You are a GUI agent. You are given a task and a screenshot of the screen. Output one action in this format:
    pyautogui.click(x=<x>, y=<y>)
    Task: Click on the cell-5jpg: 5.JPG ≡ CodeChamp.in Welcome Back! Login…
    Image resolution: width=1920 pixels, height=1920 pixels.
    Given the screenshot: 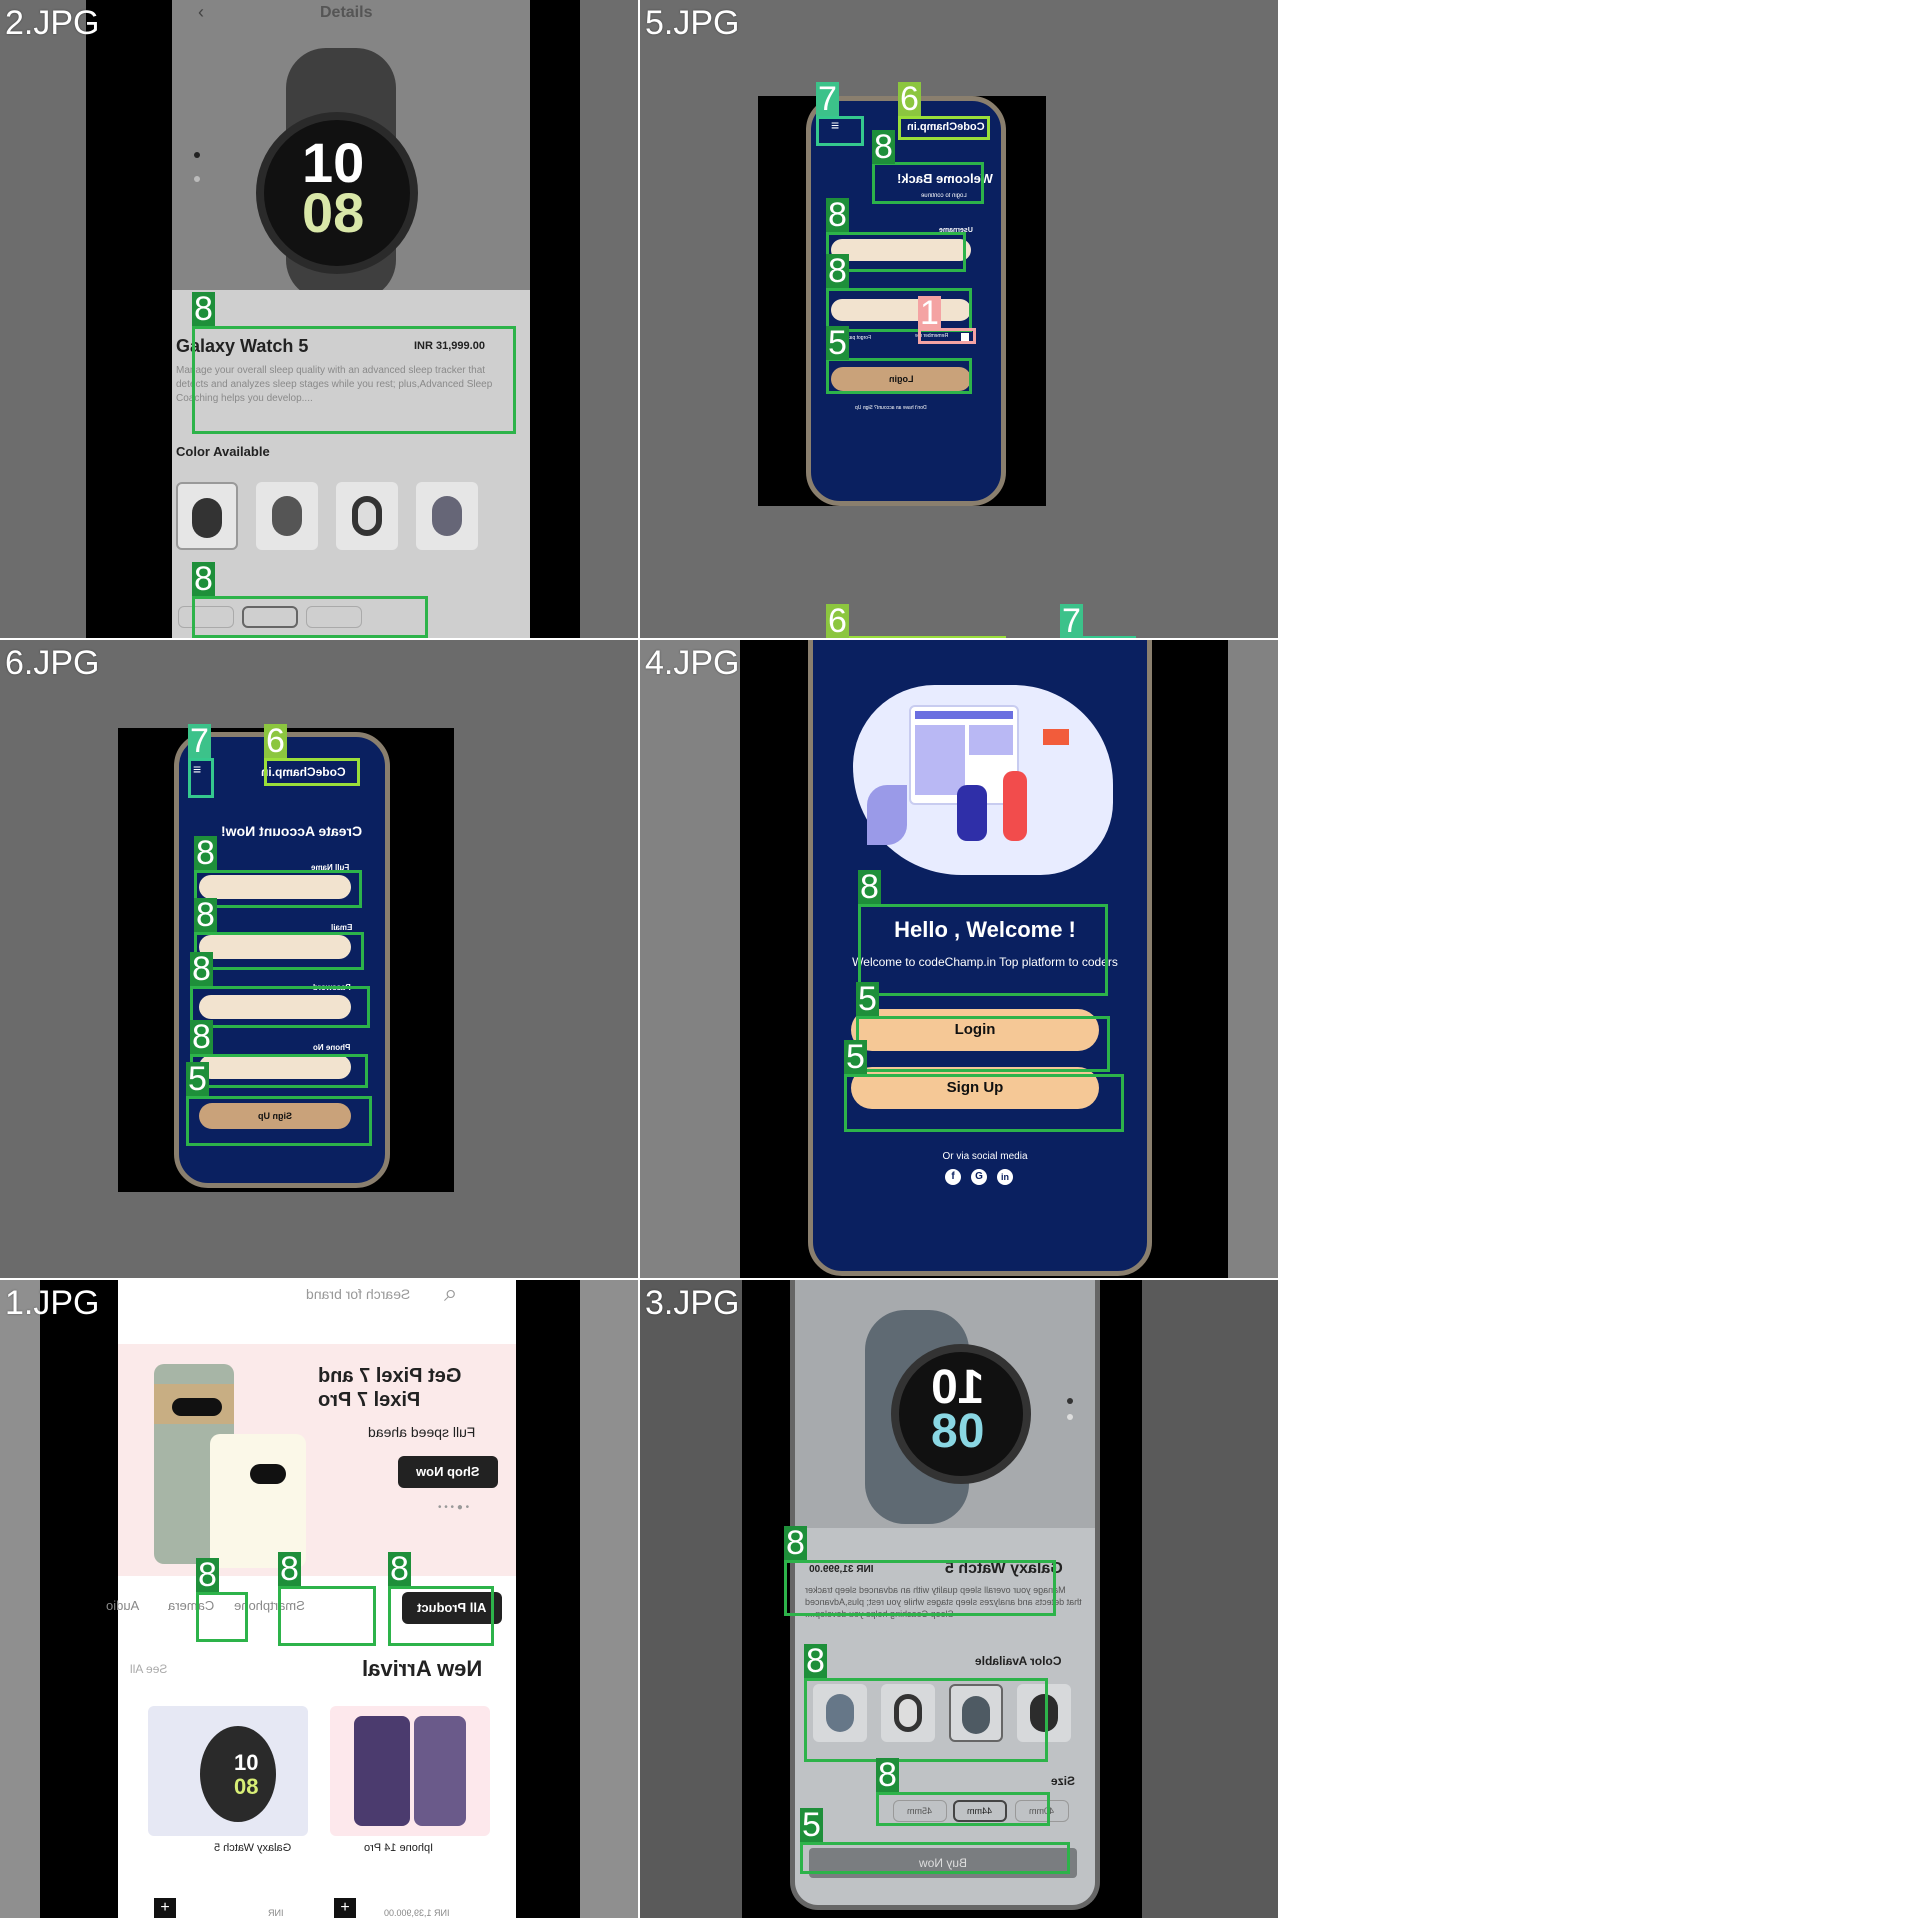 What is the action you would take?
    pyautogui.click(x=959, y=319)
    